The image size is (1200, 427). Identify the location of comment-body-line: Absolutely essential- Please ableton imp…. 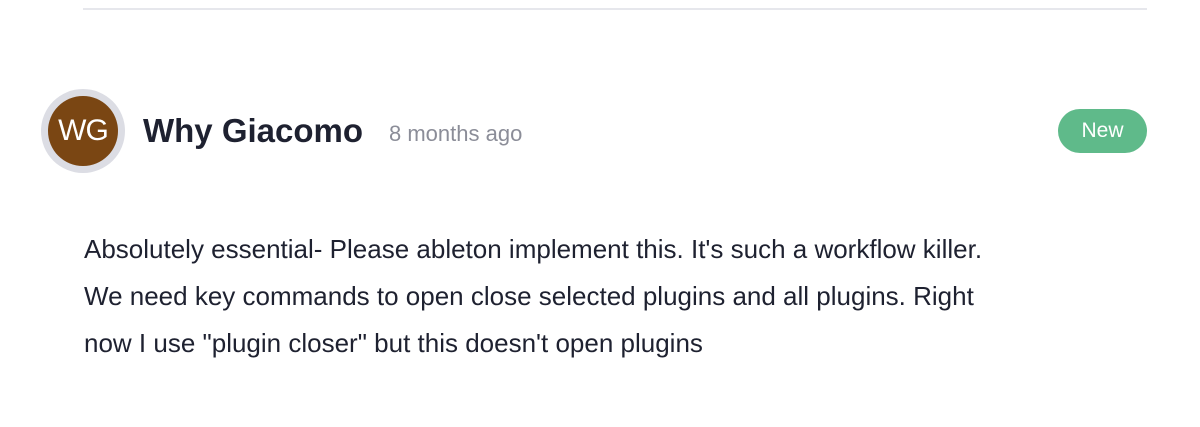
(533, 249).